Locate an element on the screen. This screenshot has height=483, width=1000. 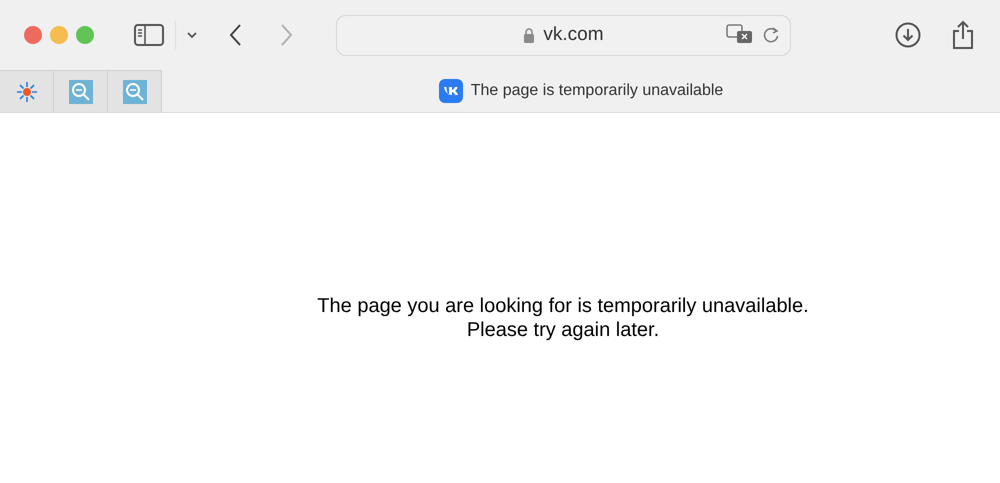
reload-icon is located at coordinates (771, 35).